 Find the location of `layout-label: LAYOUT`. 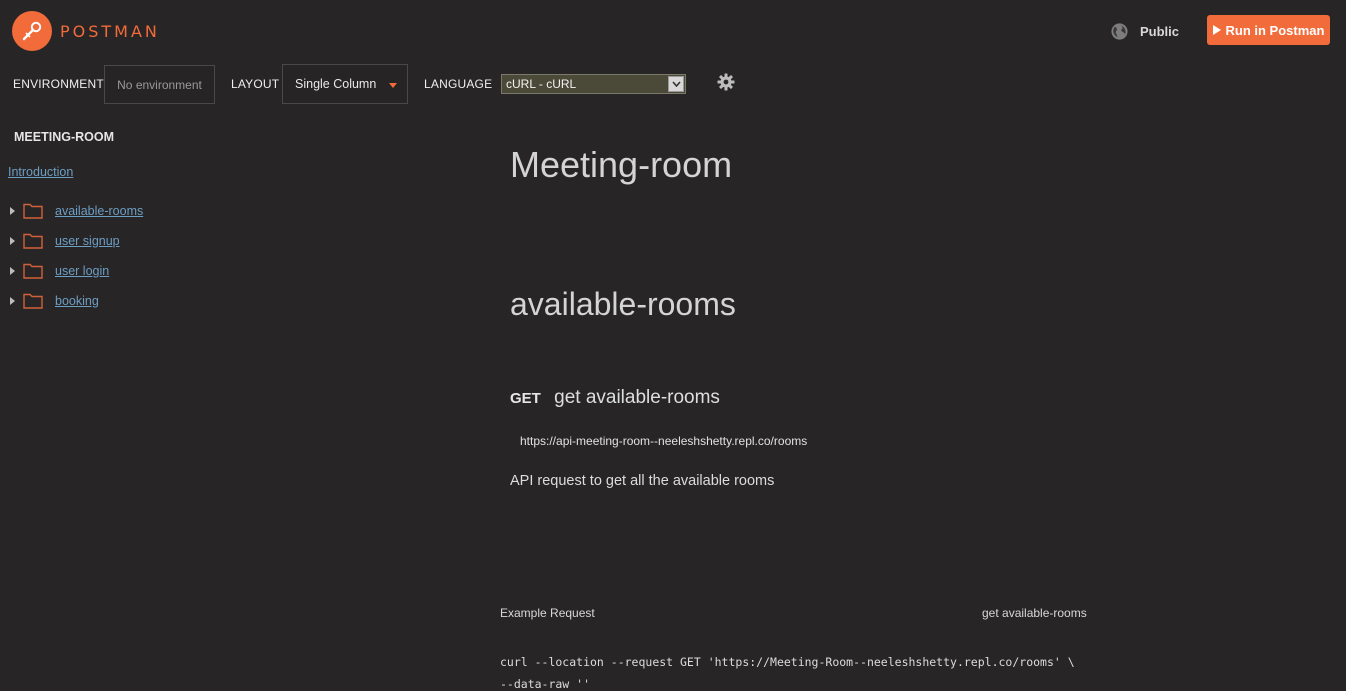

layout-label: LAYOUT is located at coordinates (255, 84).